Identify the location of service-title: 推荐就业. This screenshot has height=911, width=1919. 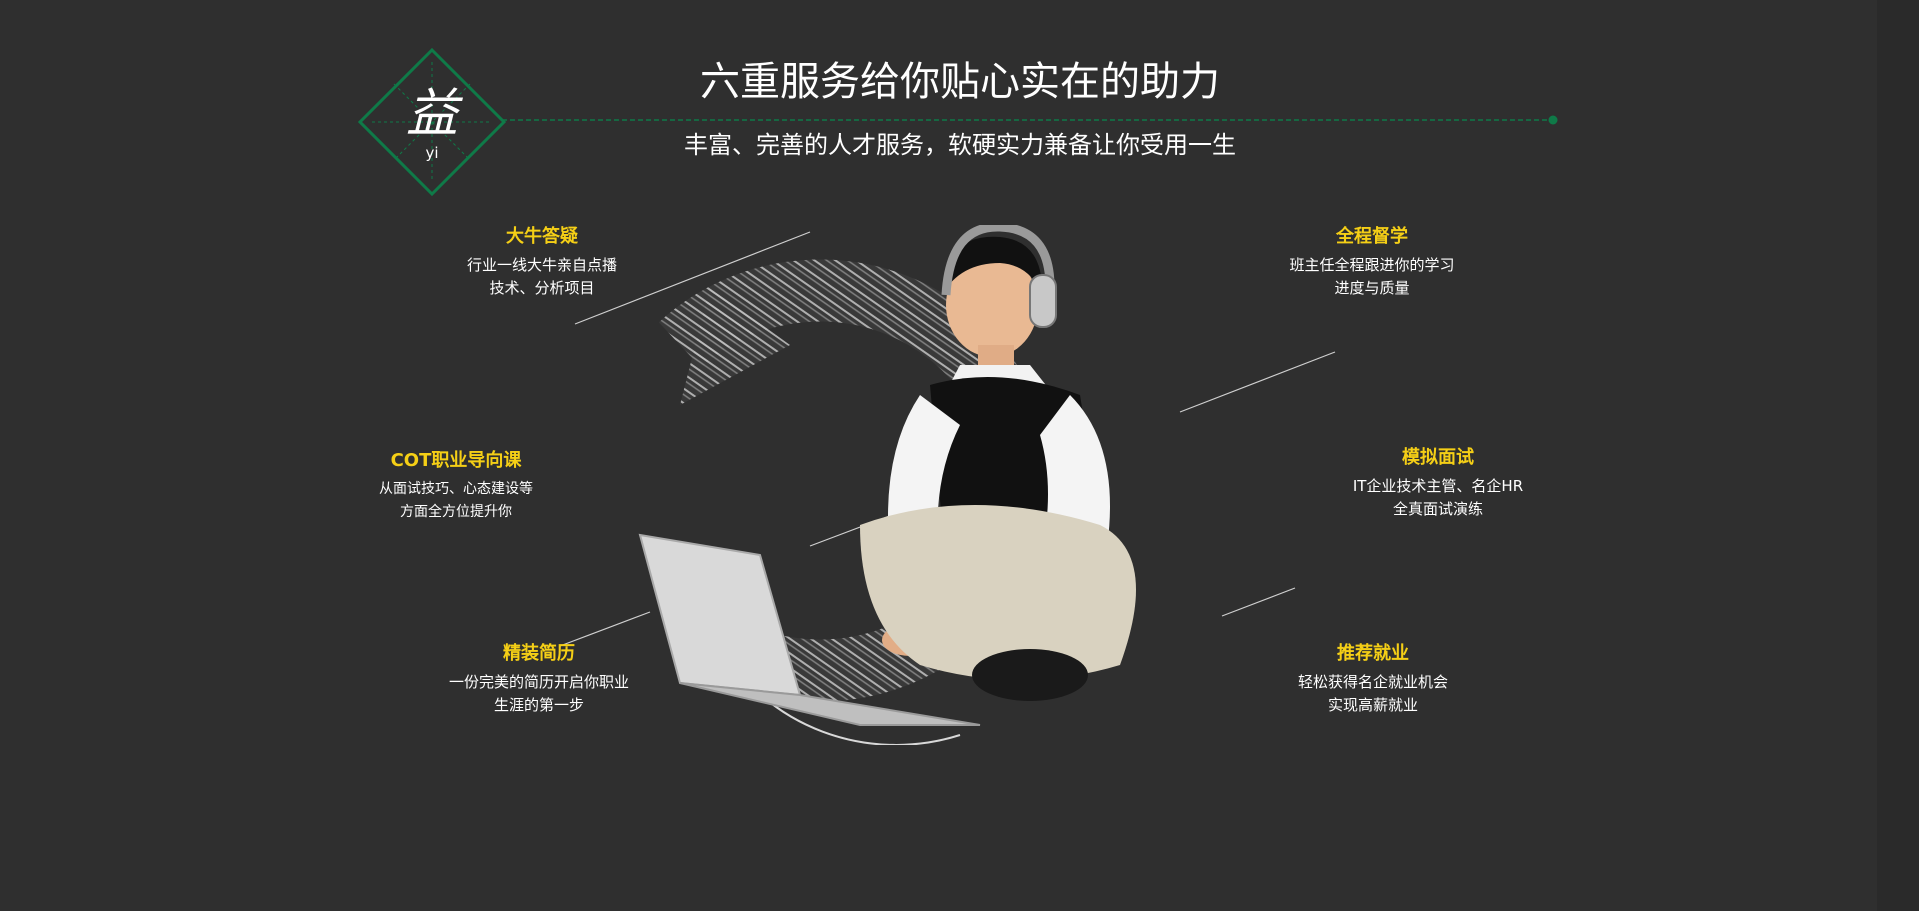
(1373, 653).